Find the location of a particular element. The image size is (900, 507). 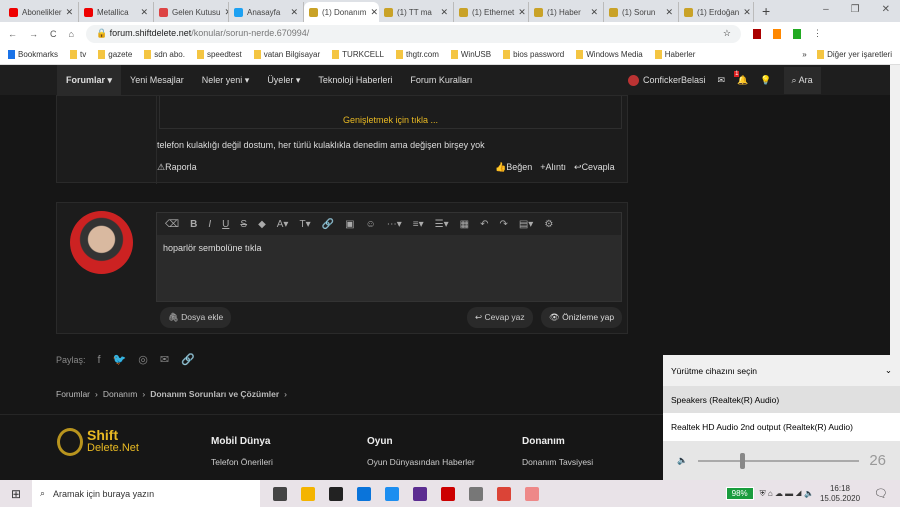

nav-teknoloji-haberleri: Teknoloji Haberleri is located at coordinates (355, 80).